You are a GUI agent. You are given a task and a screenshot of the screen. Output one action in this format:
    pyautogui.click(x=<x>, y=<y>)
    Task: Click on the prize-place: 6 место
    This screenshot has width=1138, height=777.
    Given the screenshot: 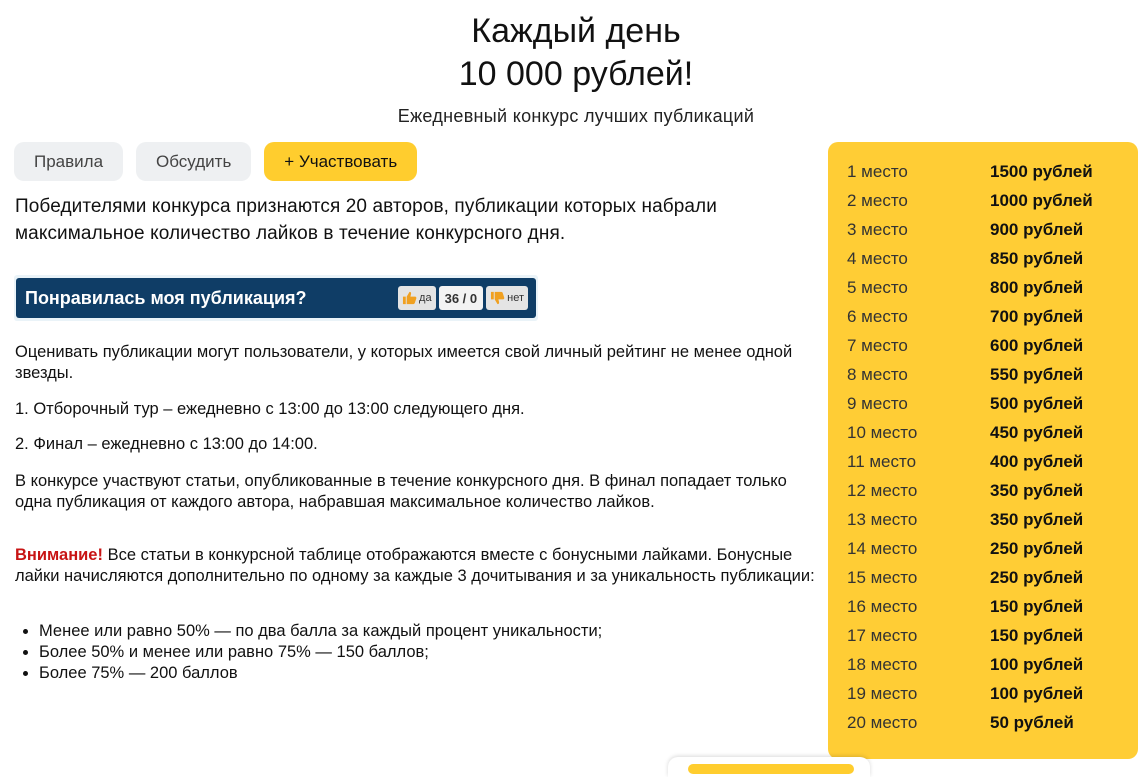 What is the action you would take?
    pyautogui.click(x=877, y=316)
    